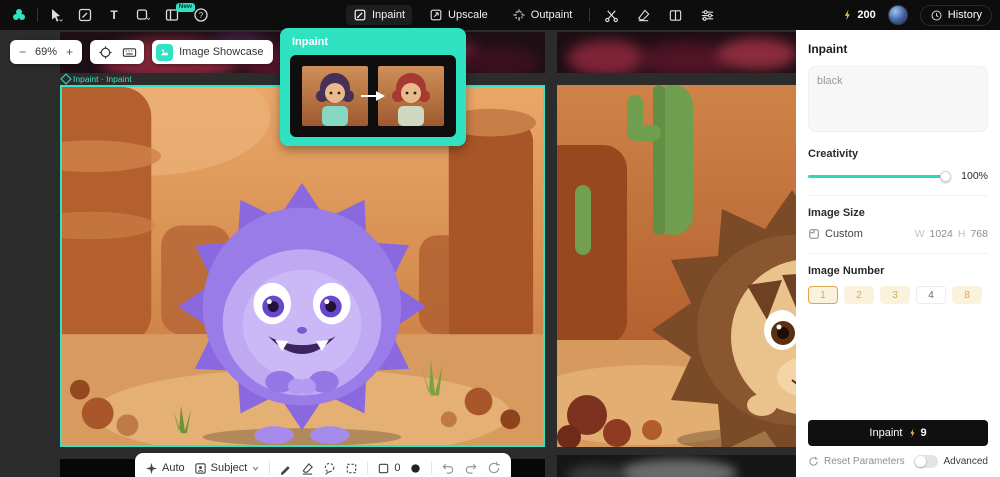 The height and width of the screenshot is (477, 1000). I want to click on subject-mask-button: Subject, so click(227, 468).